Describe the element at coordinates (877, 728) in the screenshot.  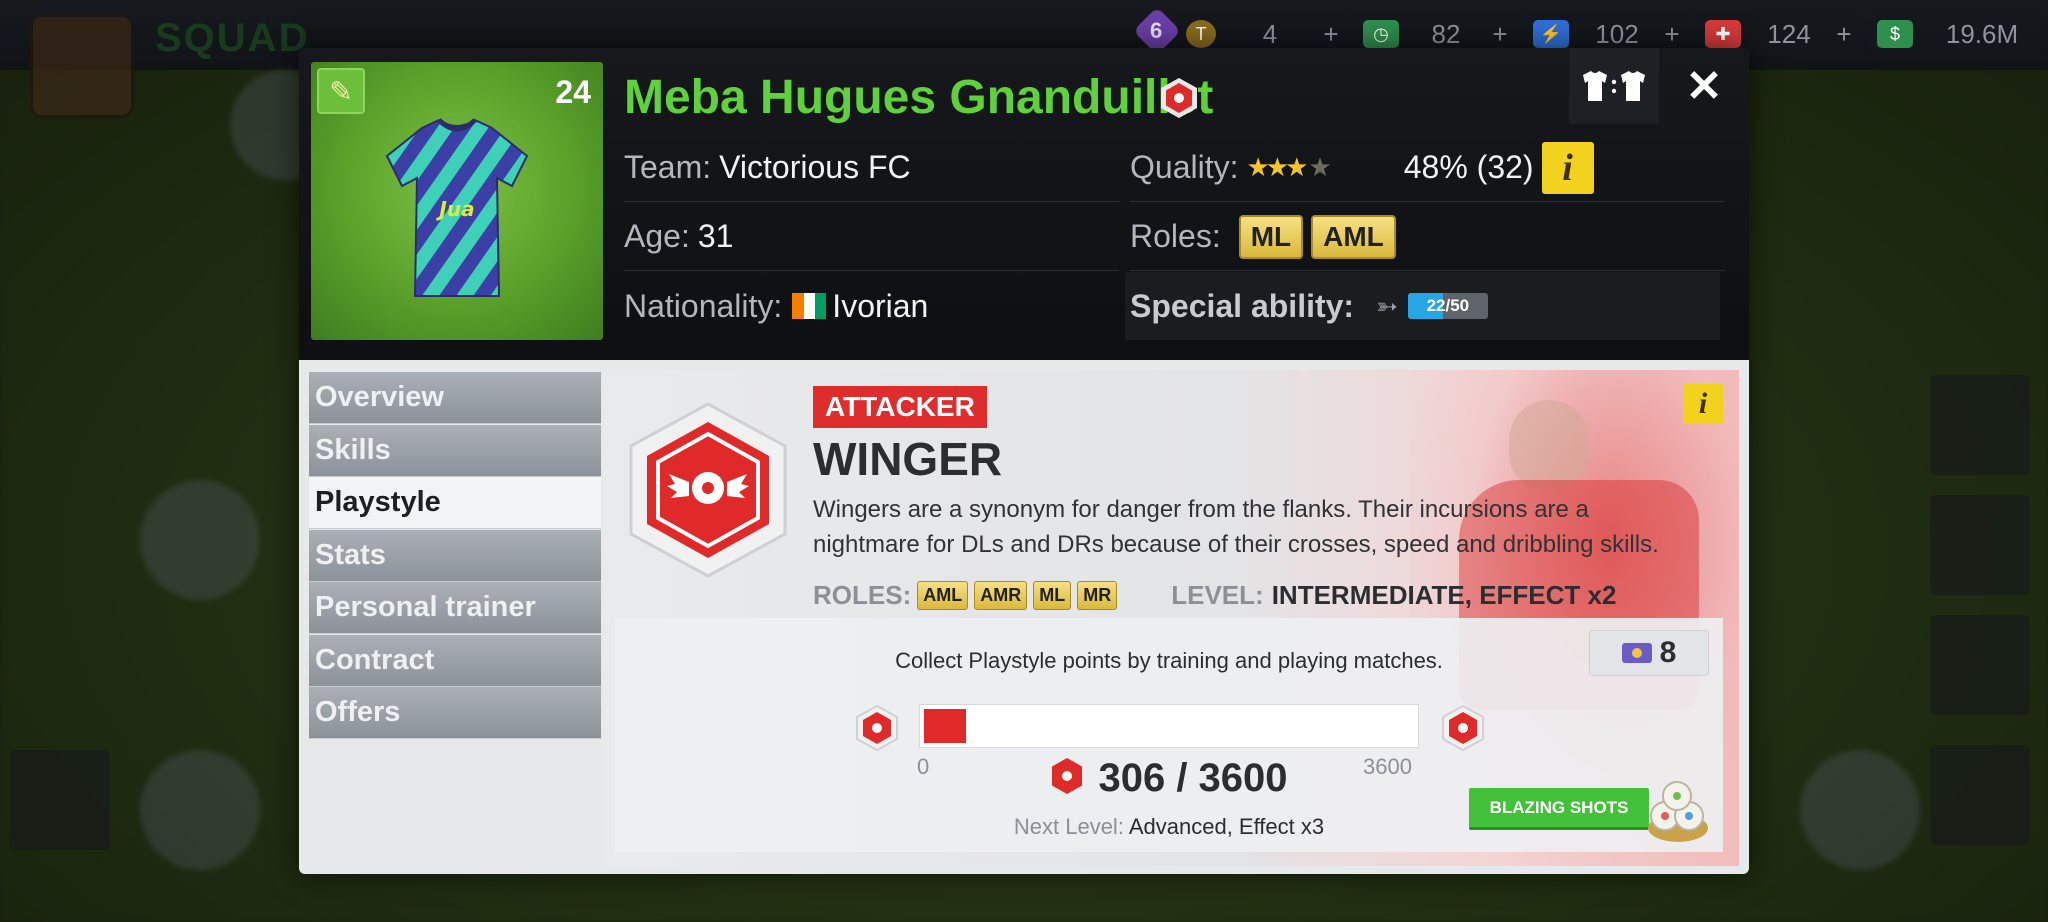
I see `current-level-badge-icon` at that location.